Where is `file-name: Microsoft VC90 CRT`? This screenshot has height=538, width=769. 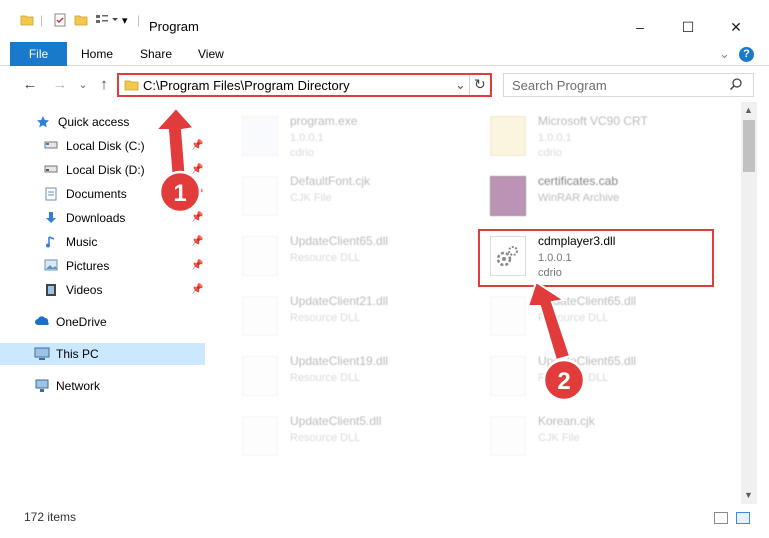
file-name: Microsoft VC90 CRT is located at coordinates (593, 121).